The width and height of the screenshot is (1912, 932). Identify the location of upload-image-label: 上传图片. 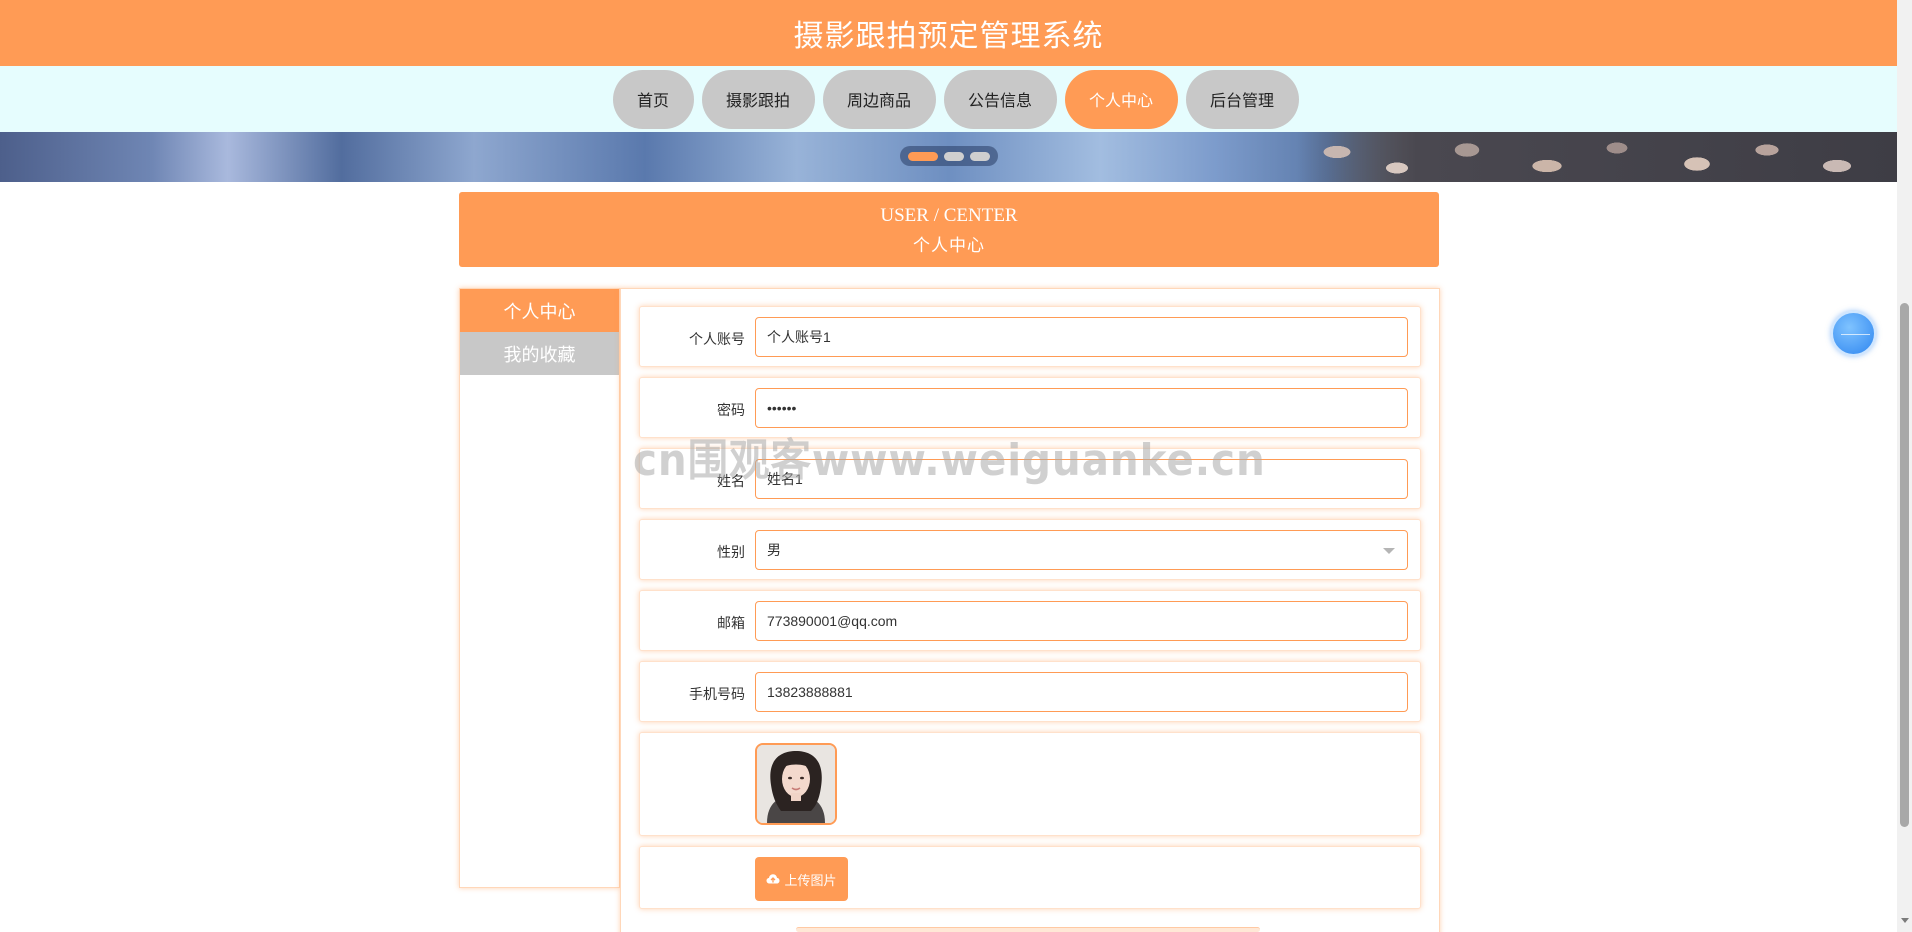
(810, 880).